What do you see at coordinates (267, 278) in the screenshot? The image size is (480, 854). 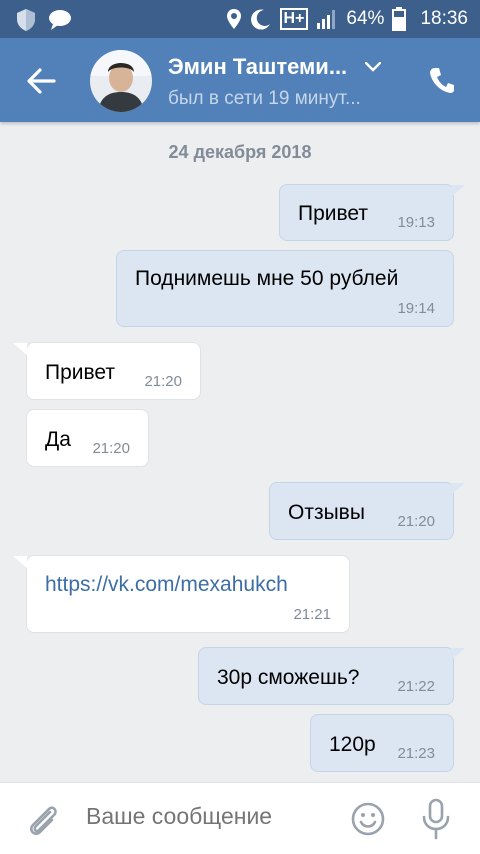 I see `message-text: Поднимешь мне 50 рублей` at bounding box center [267, 278].